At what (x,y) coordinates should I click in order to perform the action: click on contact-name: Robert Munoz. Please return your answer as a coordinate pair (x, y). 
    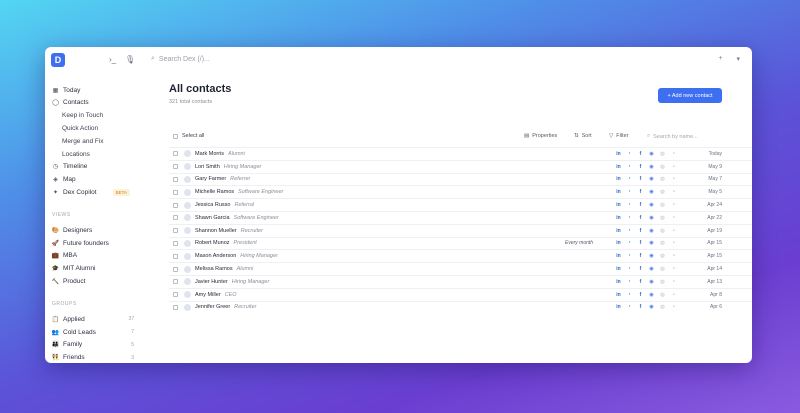
    Looking at the image, I should click on (212, 243).